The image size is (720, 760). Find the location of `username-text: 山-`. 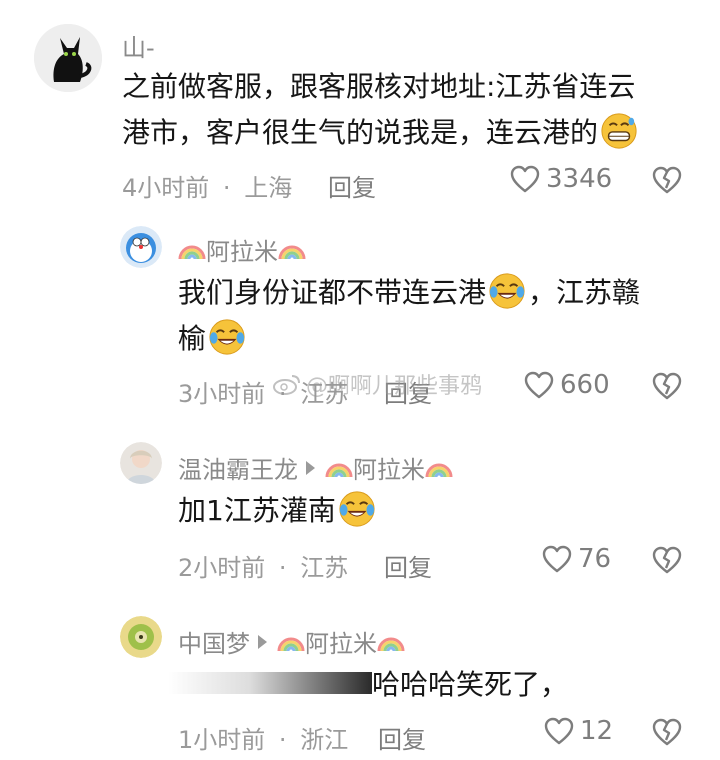

username-text: 山- is located at coordinates (138, 45).